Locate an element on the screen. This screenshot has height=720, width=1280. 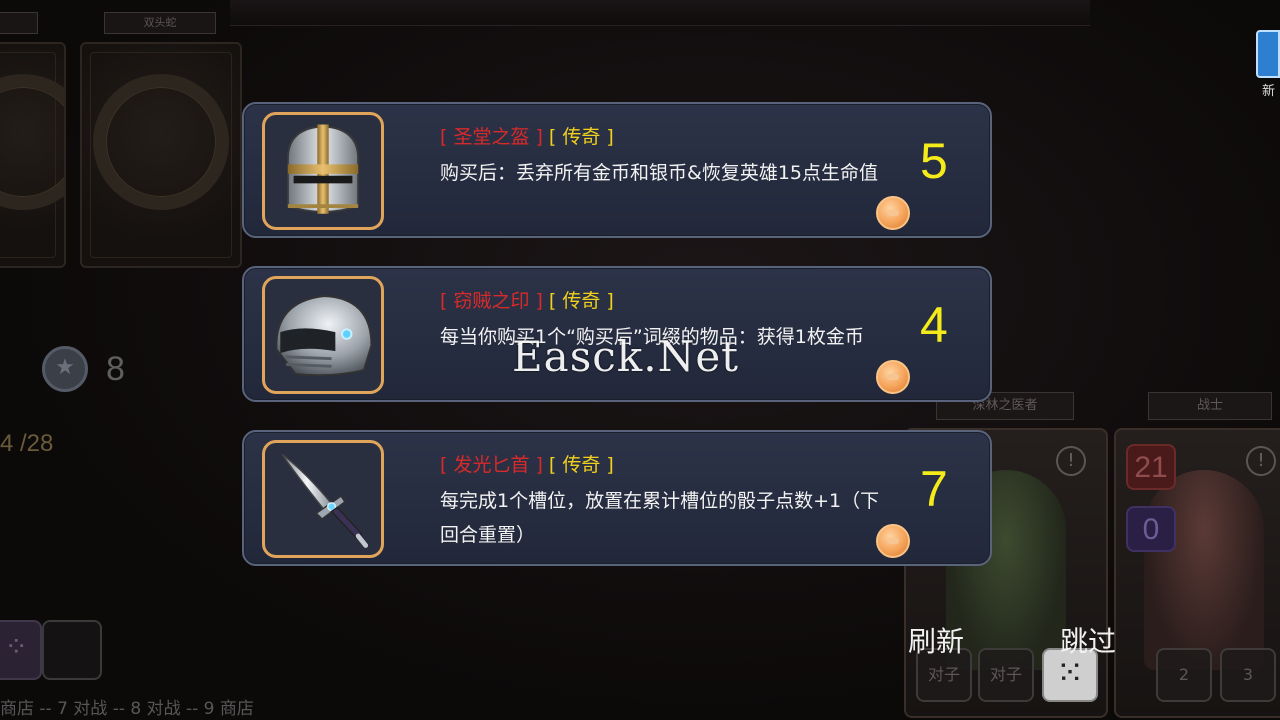
deck-label-hydra: 双头蛇 is located at coordinates (160, 23).